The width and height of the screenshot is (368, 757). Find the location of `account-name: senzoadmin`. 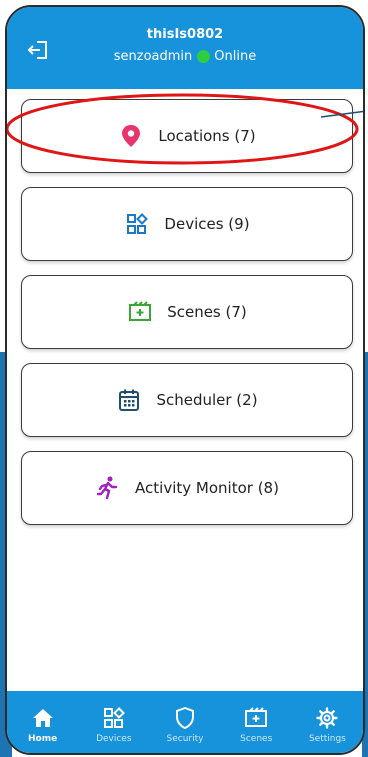

account-name: senzoadmin is located at coordinates (153, 56).